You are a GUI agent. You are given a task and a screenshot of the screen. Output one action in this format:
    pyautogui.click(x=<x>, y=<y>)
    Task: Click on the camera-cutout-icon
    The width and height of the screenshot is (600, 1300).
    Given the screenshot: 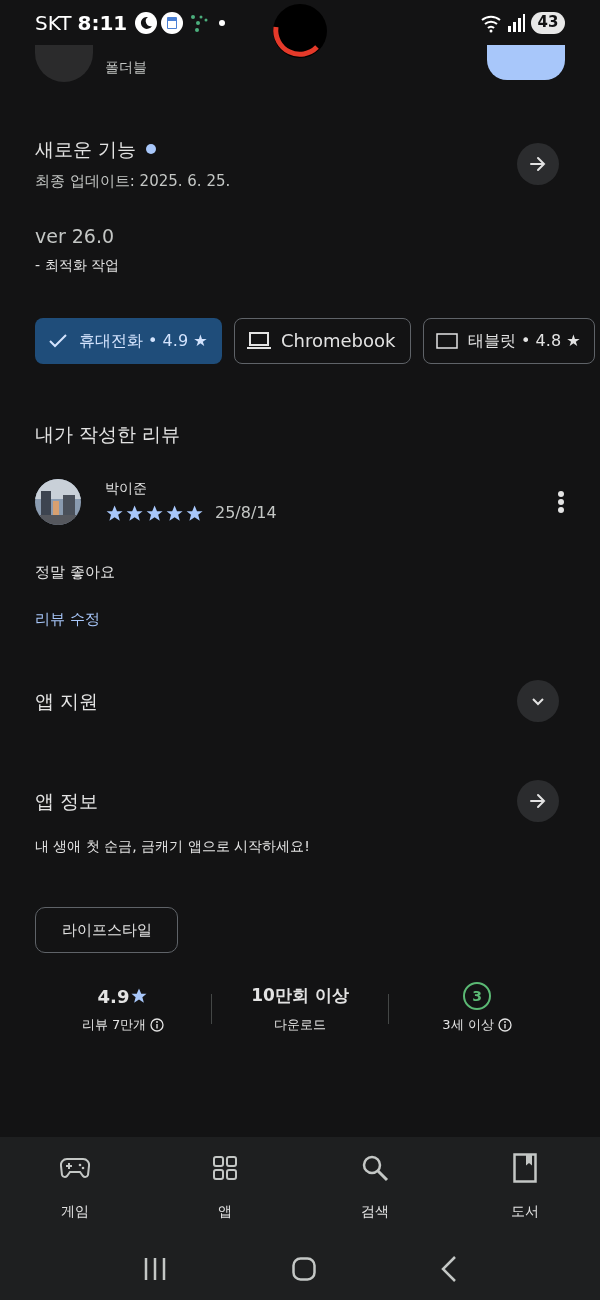 What is the action you would take?
    pyautogui.click(x=299, y=31)
    